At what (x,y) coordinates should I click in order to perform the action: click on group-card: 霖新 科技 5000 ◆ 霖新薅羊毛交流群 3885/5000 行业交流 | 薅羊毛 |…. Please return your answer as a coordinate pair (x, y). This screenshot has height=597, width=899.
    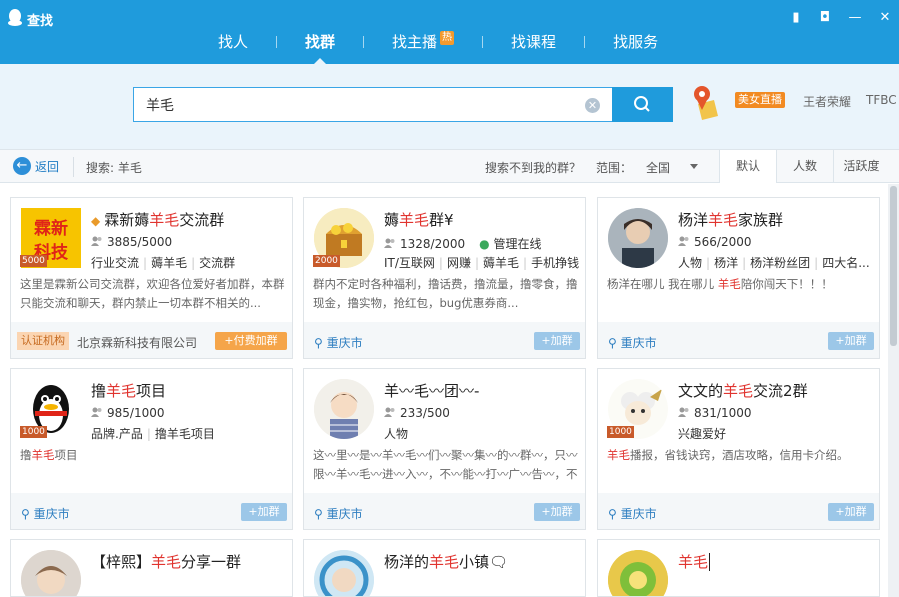
    Looking at the image, I should click on (151, 278).